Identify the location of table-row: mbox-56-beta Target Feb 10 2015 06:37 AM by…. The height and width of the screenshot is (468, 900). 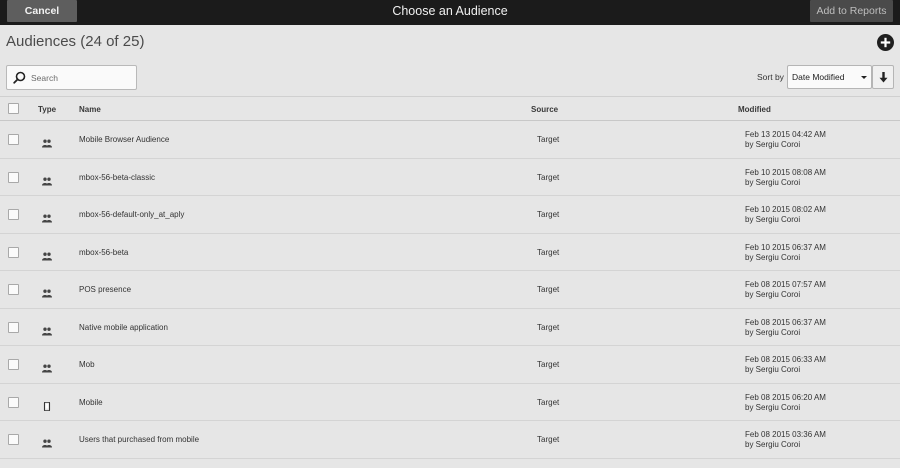
(450, 252).